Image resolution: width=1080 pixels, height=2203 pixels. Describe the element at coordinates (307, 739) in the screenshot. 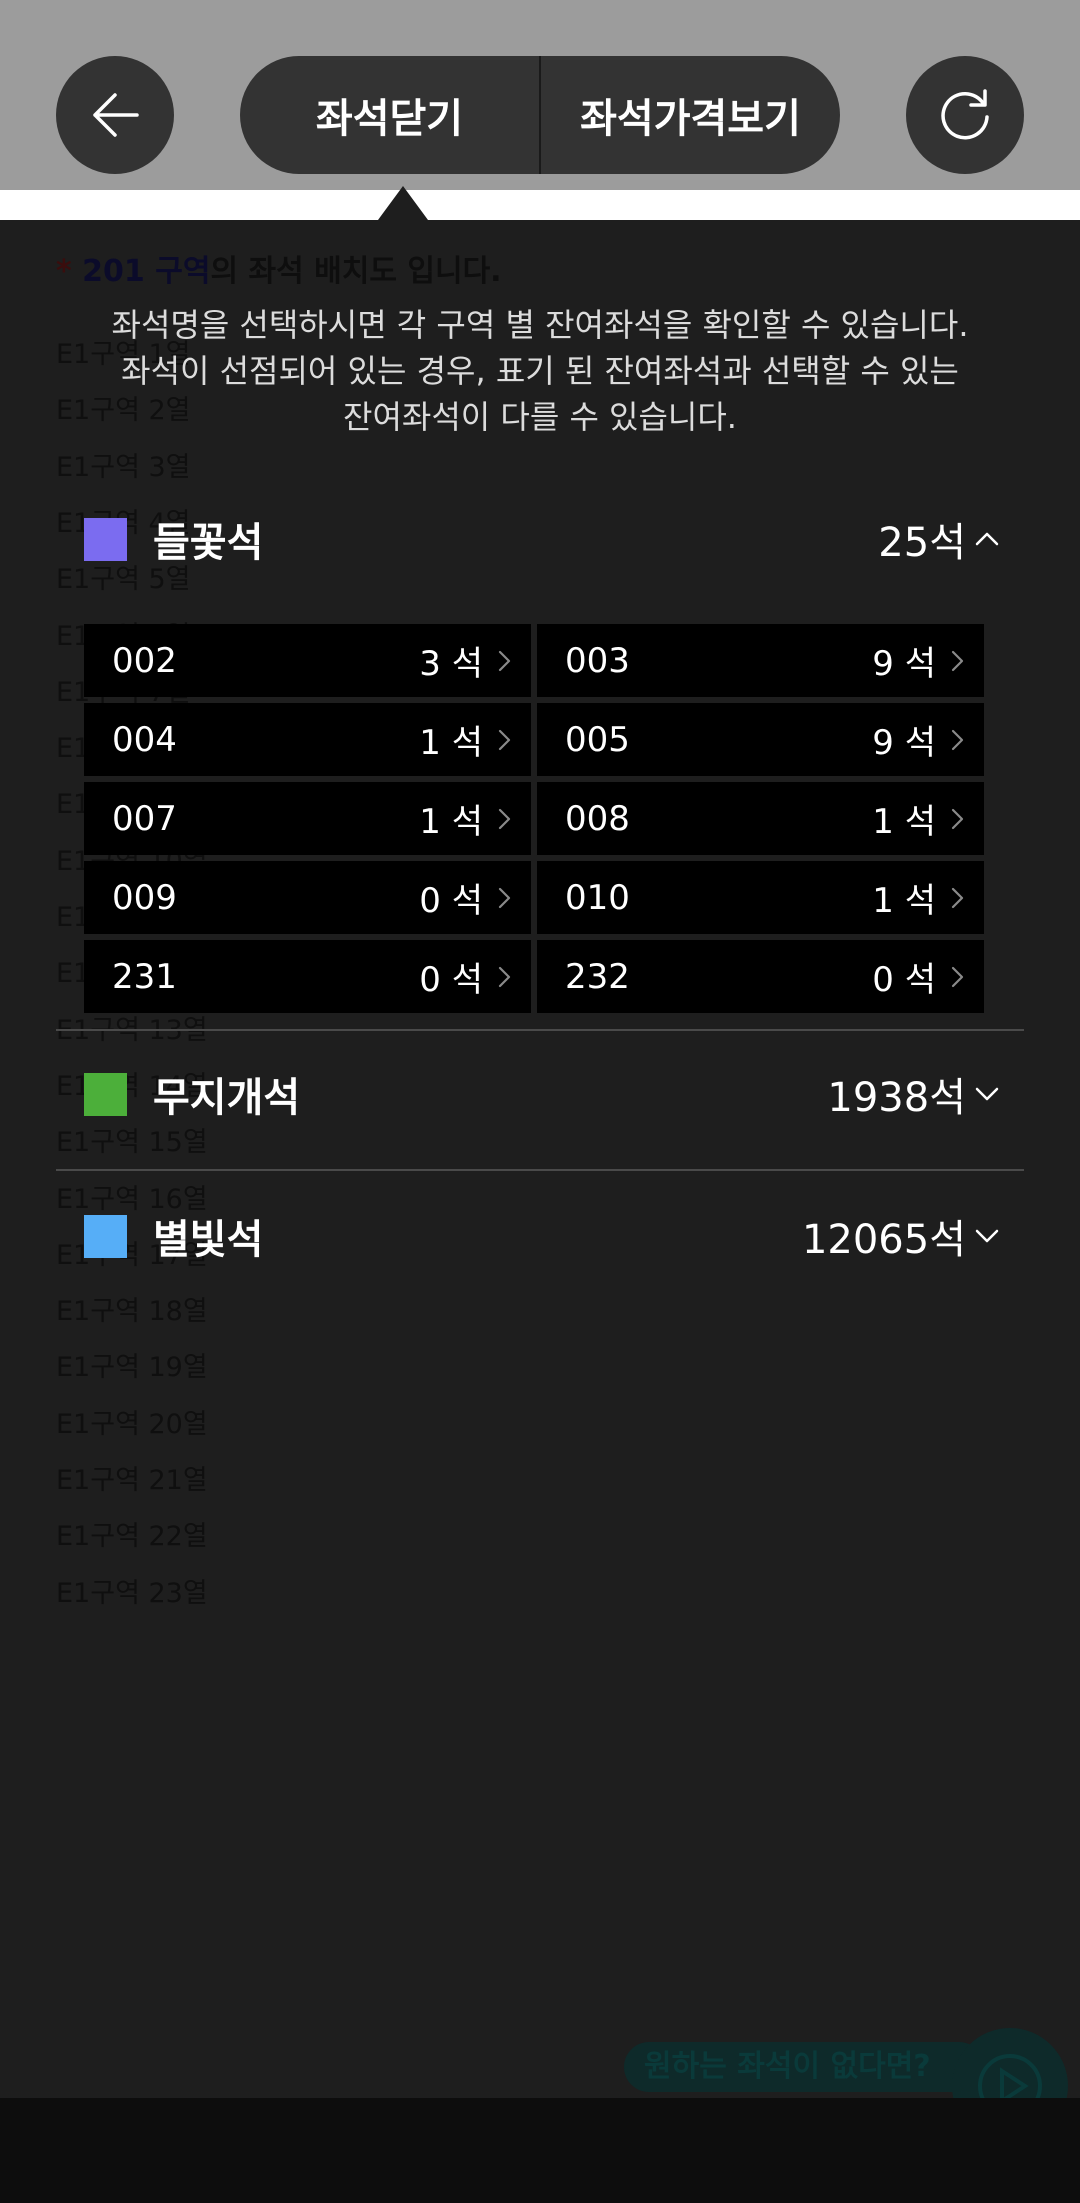

I see `section-item: 004 1 석` at that location.